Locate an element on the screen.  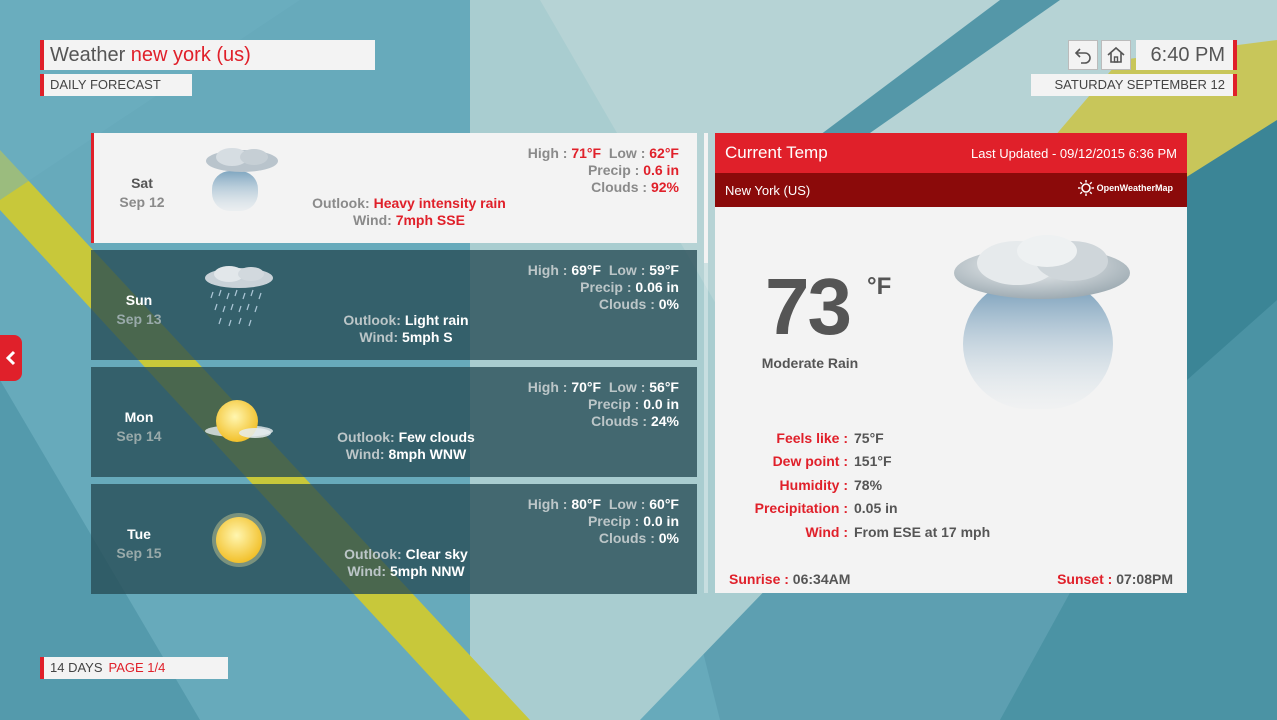
sun-logo-icon is located at coordinates (1085, 188).